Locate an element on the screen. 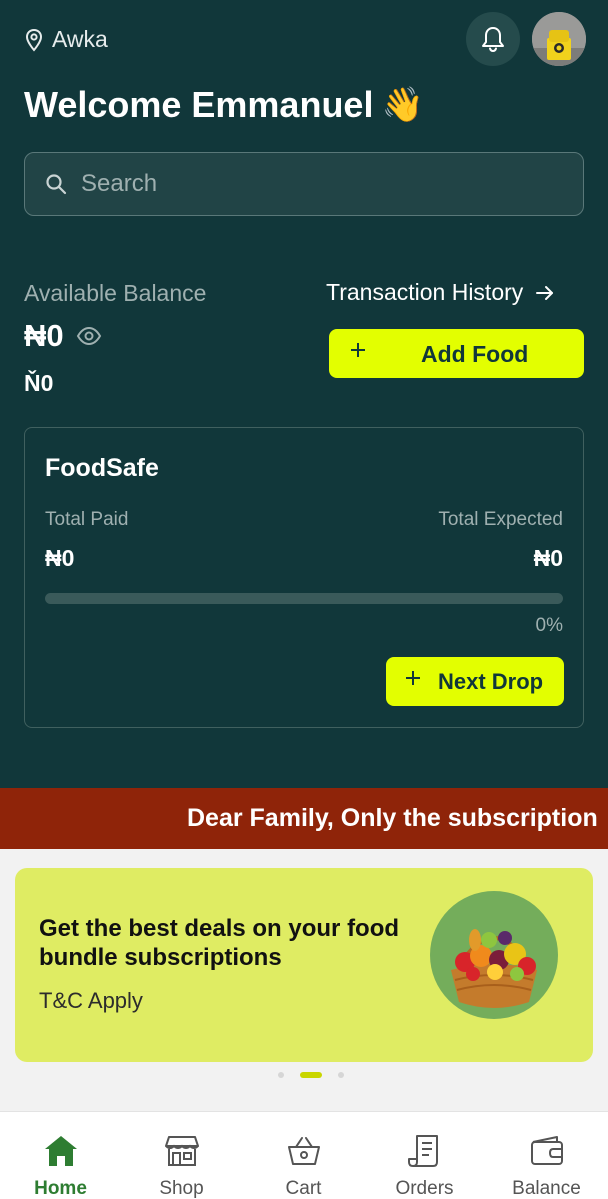 This screenshot has height=1199, width=608. add-food-button: Add Food is located at coordinates (456, 353).